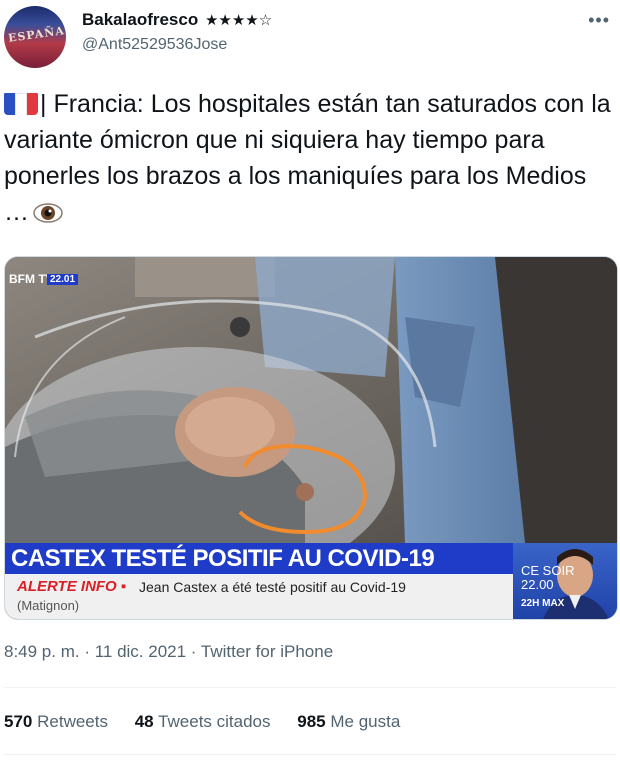 The image size is (620, 764). Describe the element at coordinates (72, 721) in the screenshot. I see `retweets-label: Retweets` at that location.